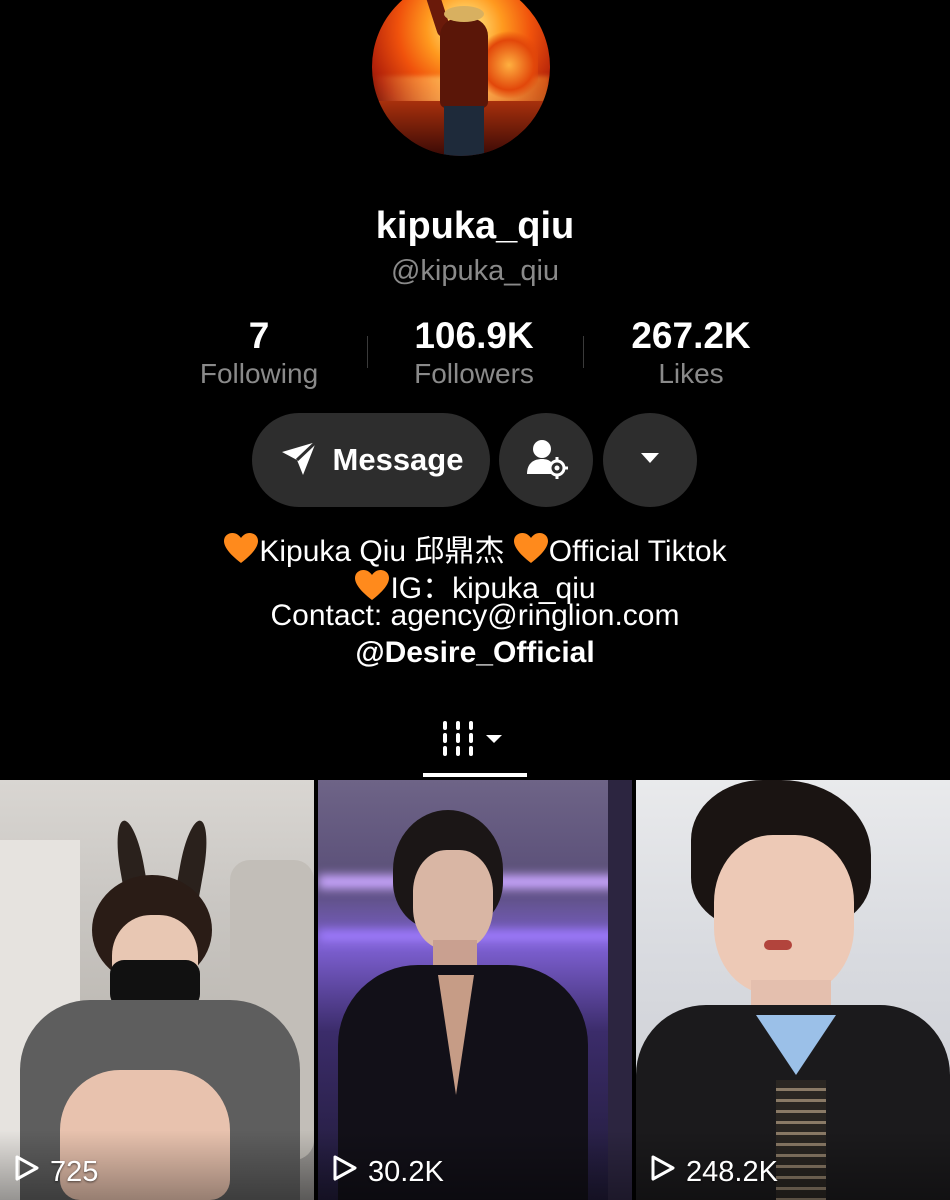 The image size is (950, 1200). I want to click on friend-settings-button, so click(546, 460).